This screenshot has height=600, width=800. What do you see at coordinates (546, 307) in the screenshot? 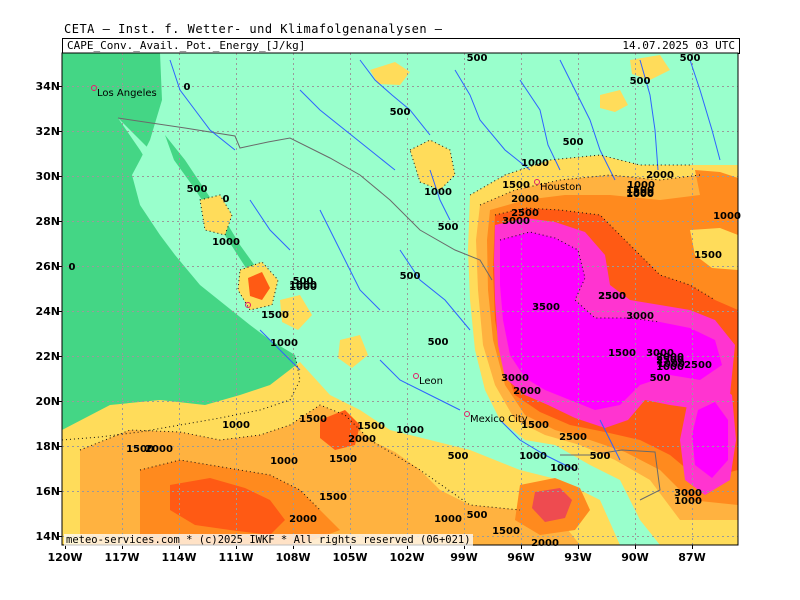
I see `contour-label: 3500` at bounding box center [546, 307].